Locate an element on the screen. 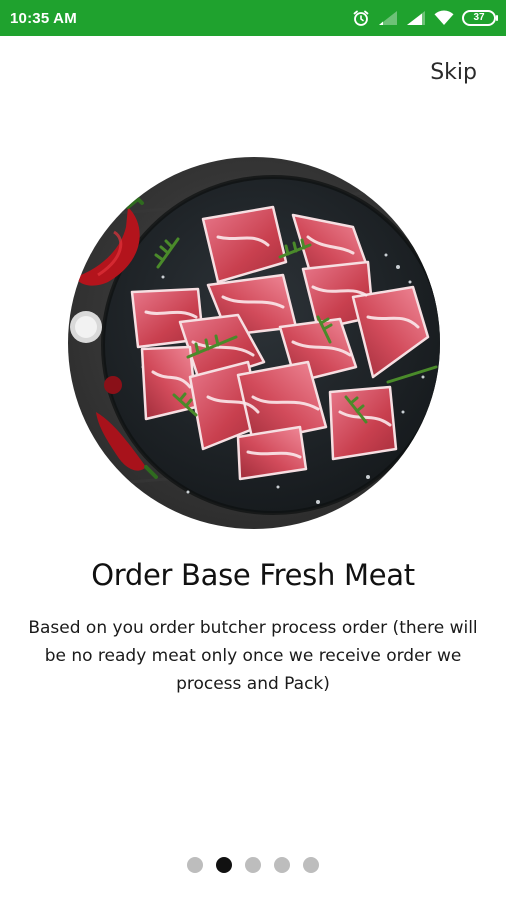 The height and width of the screenshot is (900, 506). page-indicator is located at coordinates (253, 865).